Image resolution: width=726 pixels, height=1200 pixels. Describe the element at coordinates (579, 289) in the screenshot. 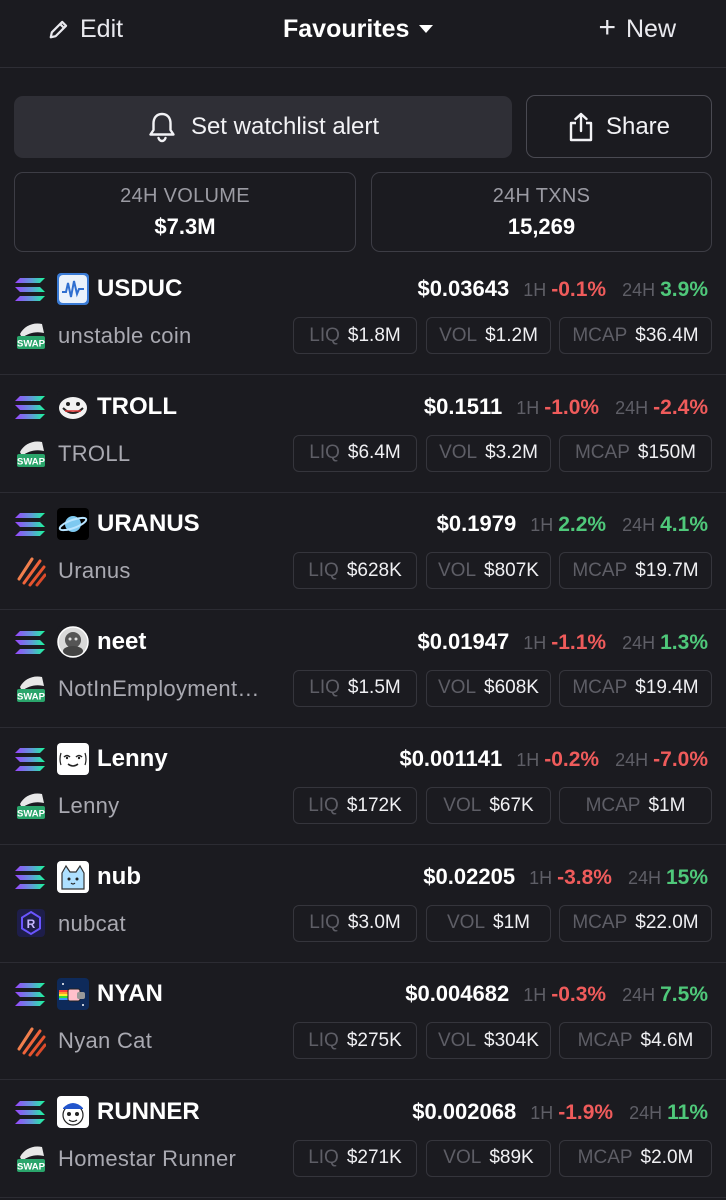

I see `change-1h-value: -0.1%` at that location.